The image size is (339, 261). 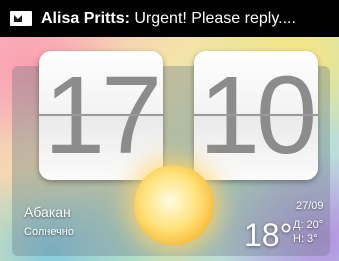 What do you see at coordinates (308, 225) in the screenshot?
I see `weather-high: Д: 20°` at bounding box center [308, 225].